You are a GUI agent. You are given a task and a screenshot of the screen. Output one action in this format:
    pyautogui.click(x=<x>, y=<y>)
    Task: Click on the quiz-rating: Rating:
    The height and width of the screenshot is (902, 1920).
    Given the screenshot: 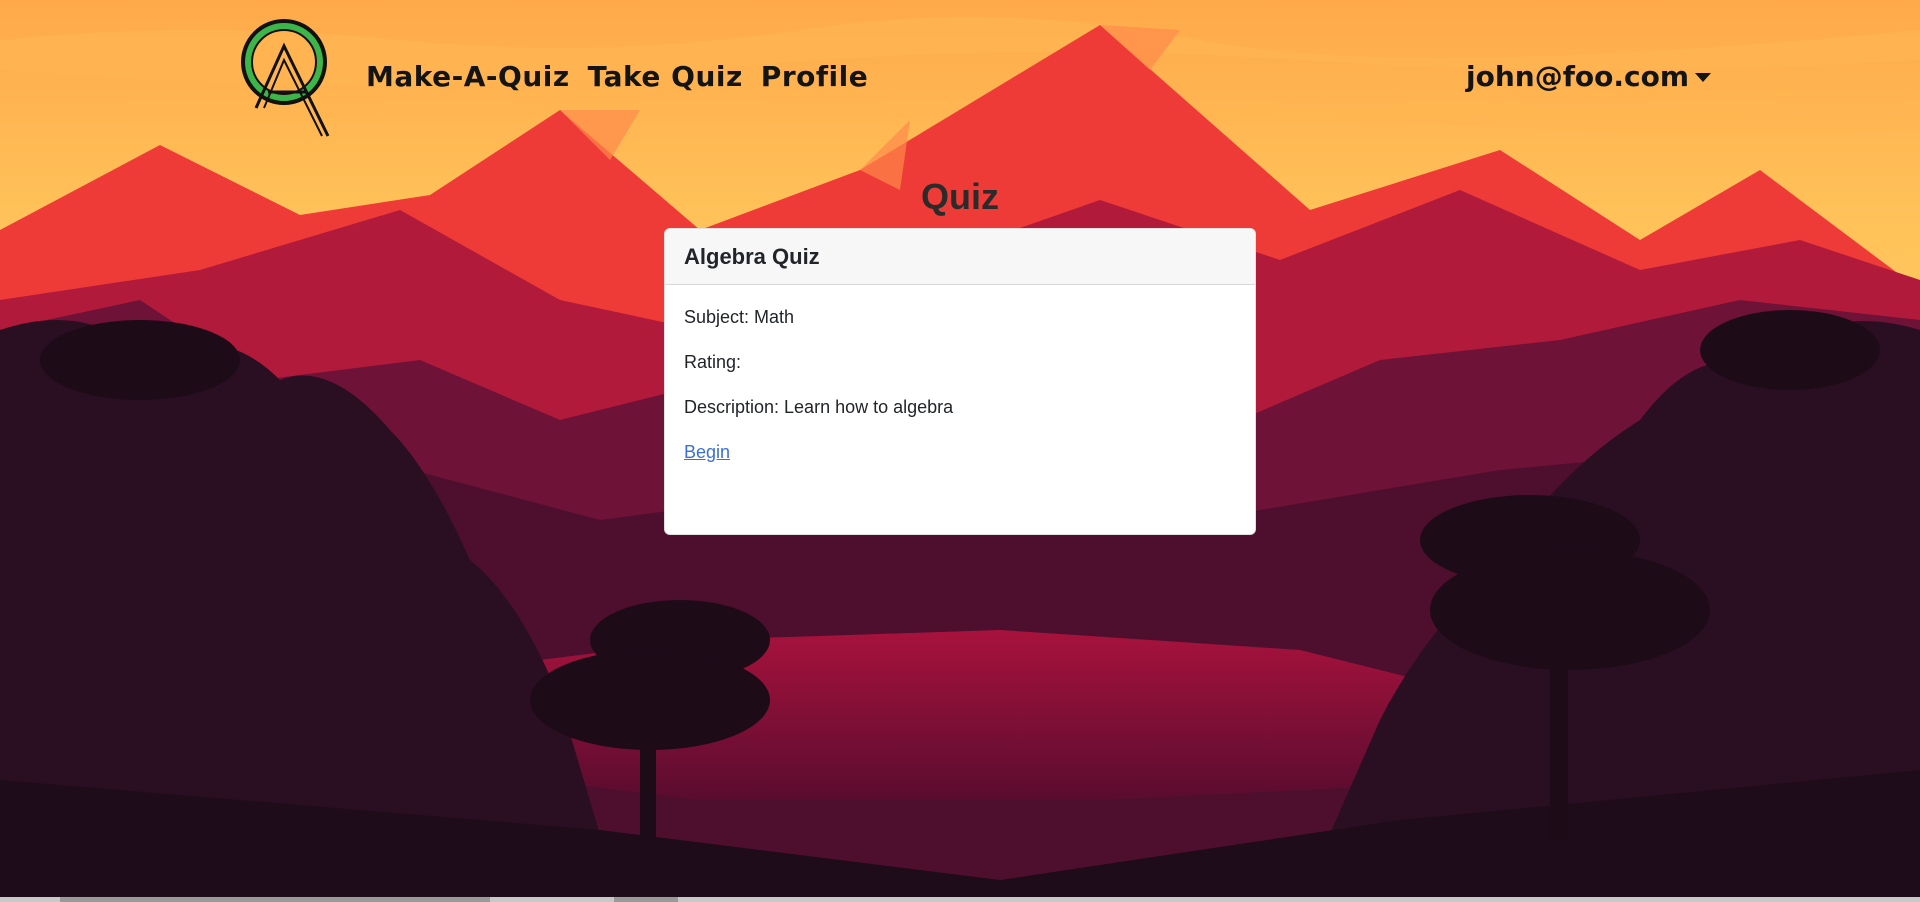 What is the action you would take?
    pyautogui.click(x=713, y=362)
    